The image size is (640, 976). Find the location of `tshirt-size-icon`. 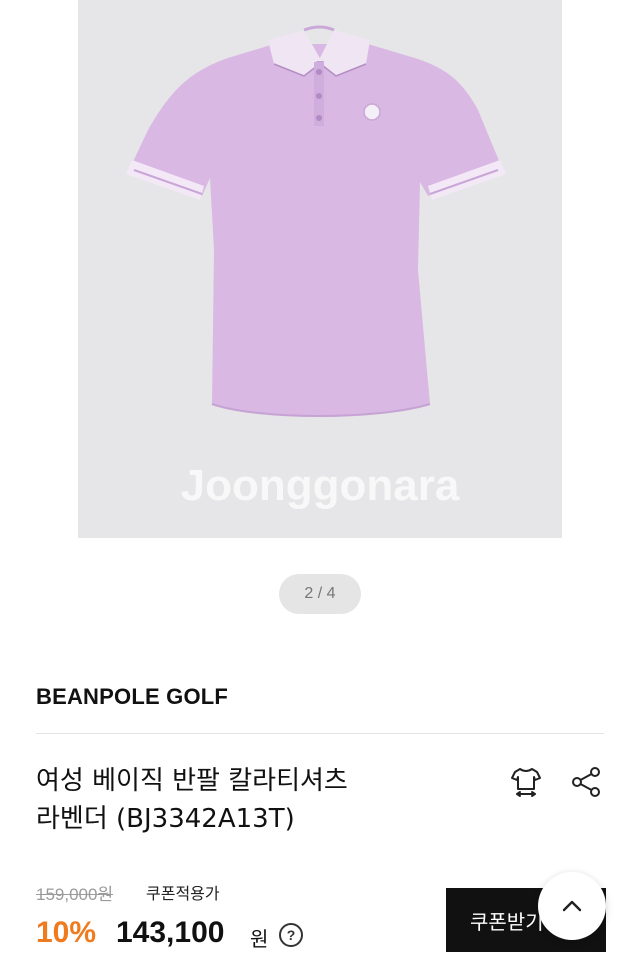

tshirt-size-icon is located at coordinates (526, 782).